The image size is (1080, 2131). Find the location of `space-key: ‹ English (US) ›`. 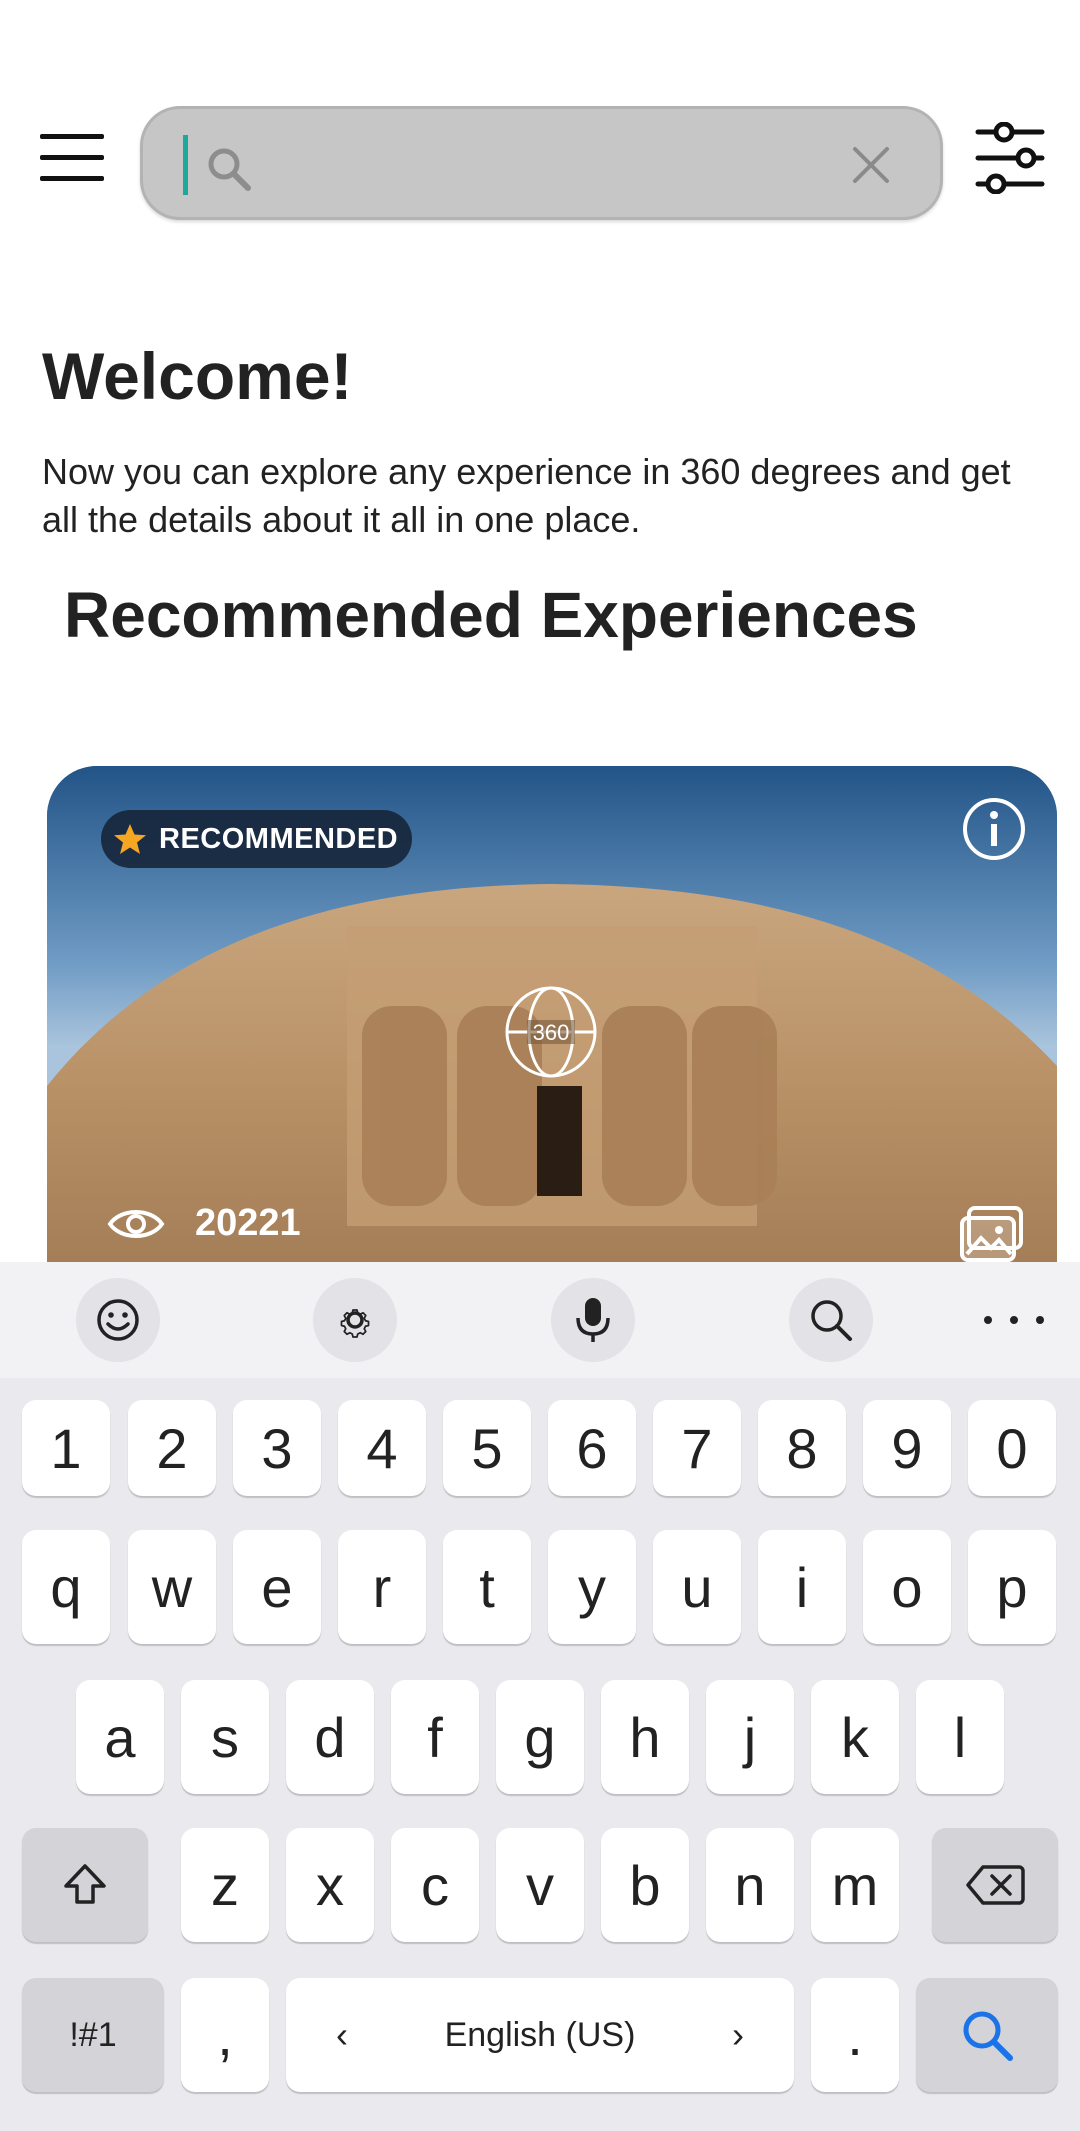

space-key: ‹ English (US) › is located at coordinates (540, 2035).